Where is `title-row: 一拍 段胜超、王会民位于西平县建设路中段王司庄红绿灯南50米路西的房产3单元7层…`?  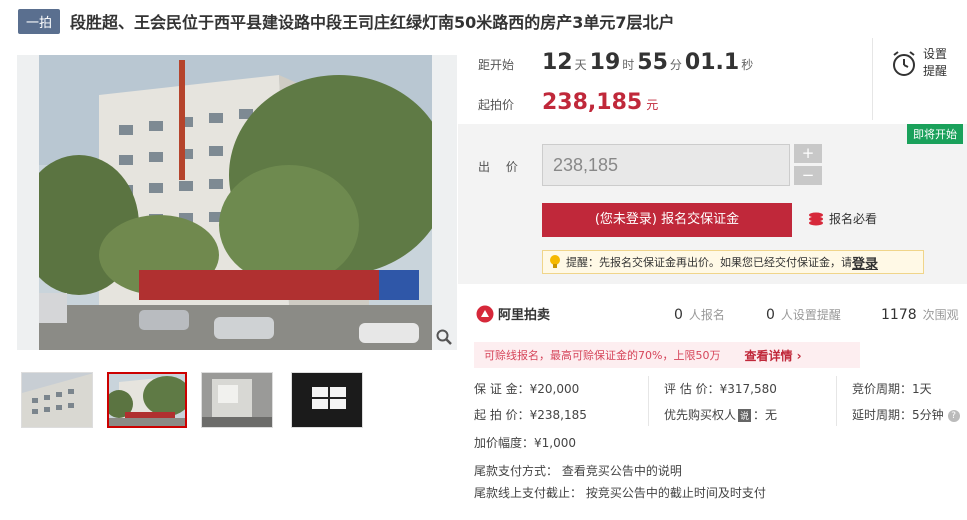 title-row: 一拍 段胜超、王会民位于西平县建设路中段王司庄红绿灯南50米路西的房产3单元7层… is located at coordinates (346, 21).